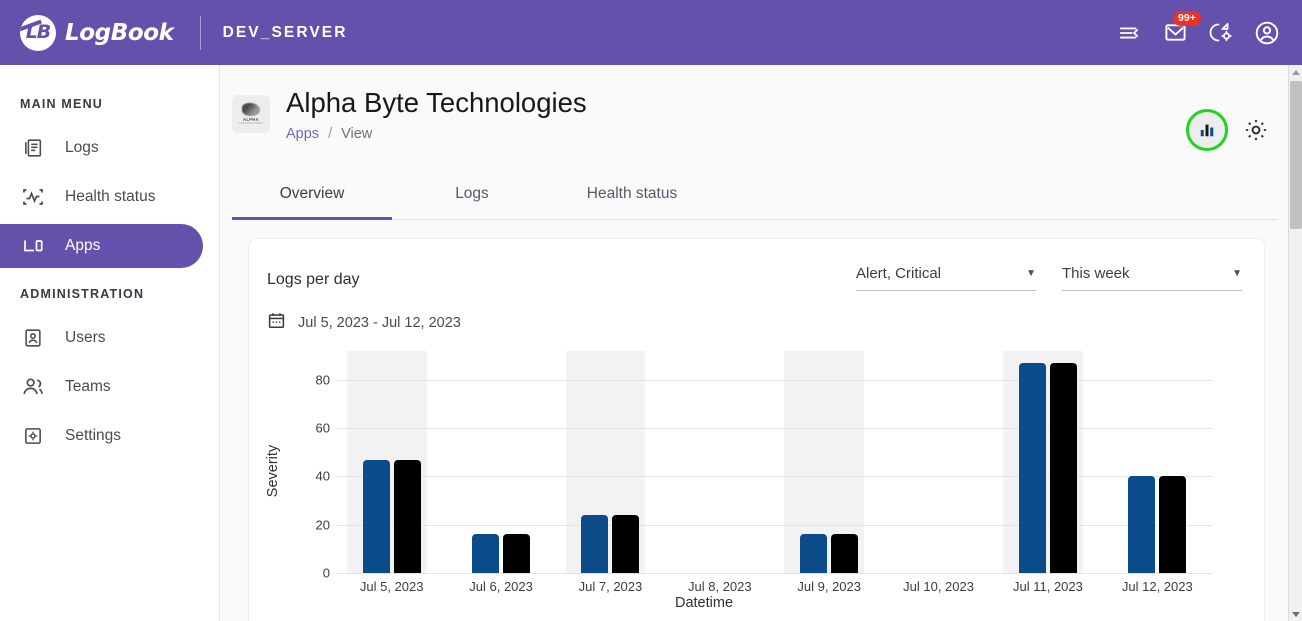 The image size is (1302, 621). Describe the element at coordinates (1096, 273) in the screenshot. I see `period-filter-value: This week` at that location.